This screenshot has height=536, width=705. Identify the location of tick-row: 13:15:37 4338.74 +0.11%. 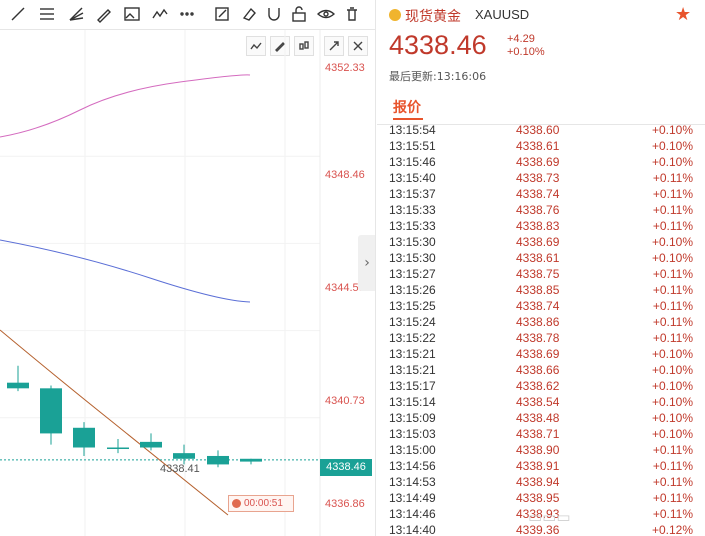
(541, 194).